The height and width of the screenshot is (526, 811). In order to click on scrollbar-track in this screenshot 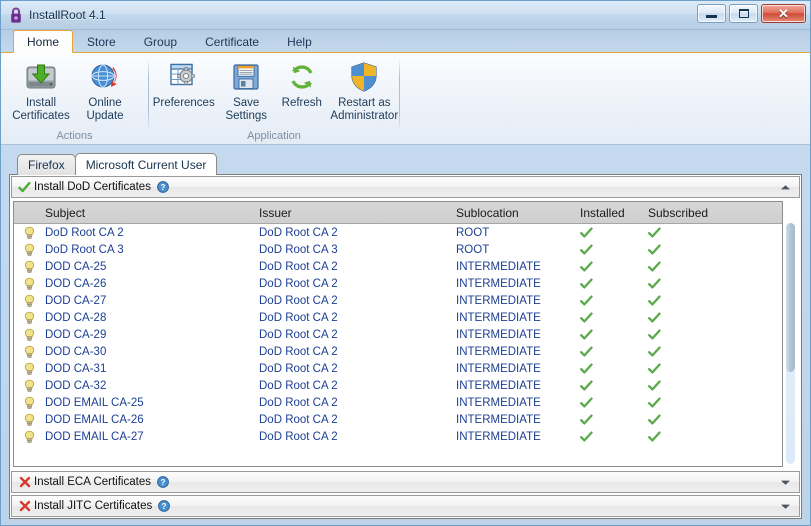, I will do `click(790, 343)`.